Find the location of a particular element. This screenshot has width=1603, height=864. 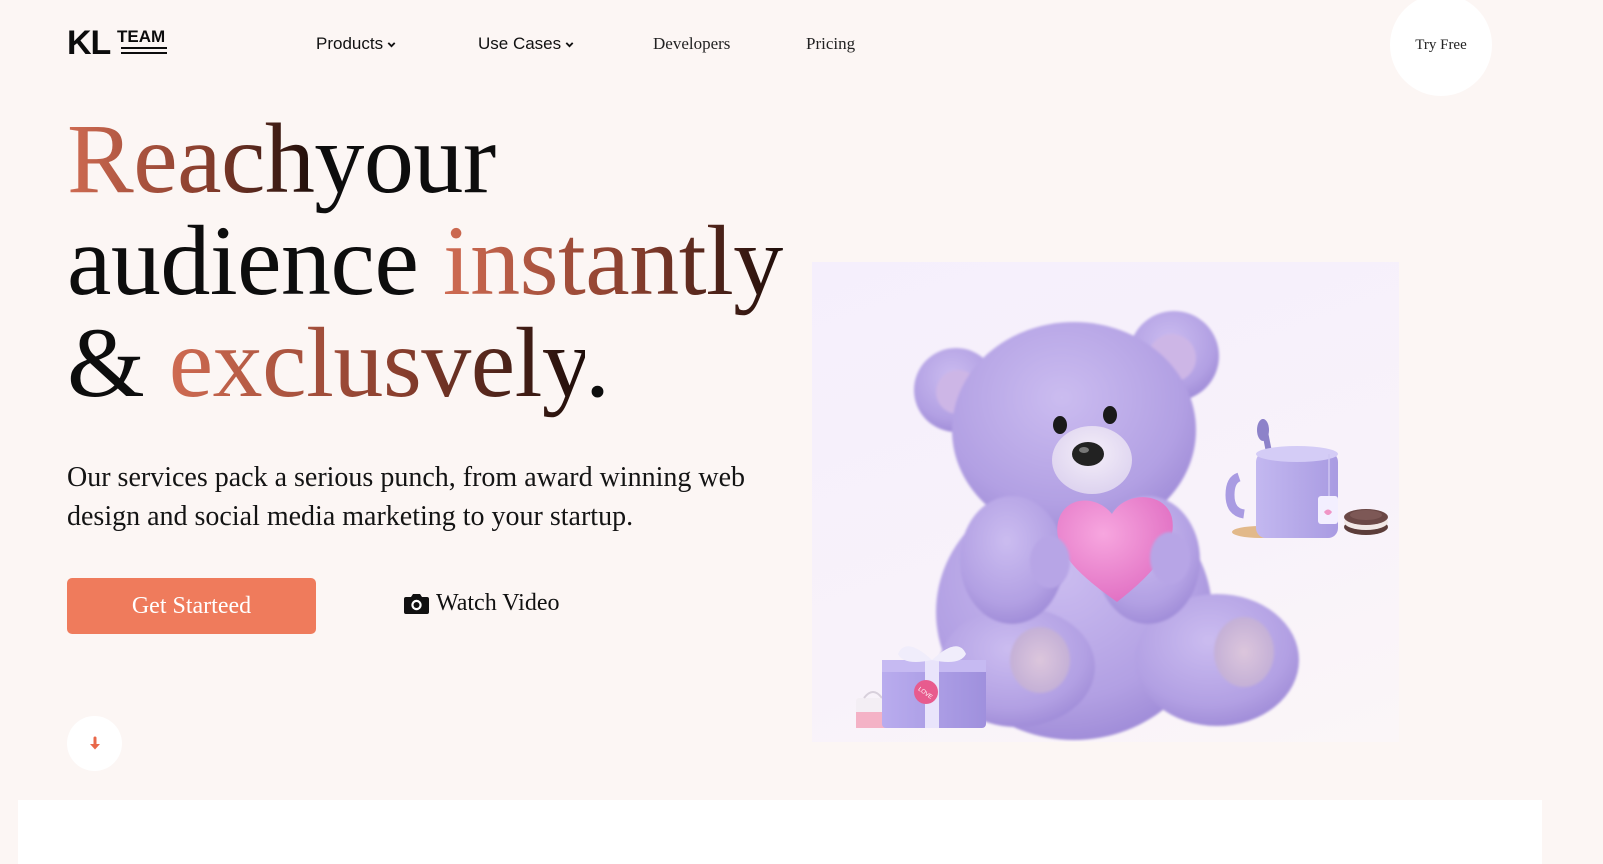

arrow-down-icon is located at coordinates (94, 742).